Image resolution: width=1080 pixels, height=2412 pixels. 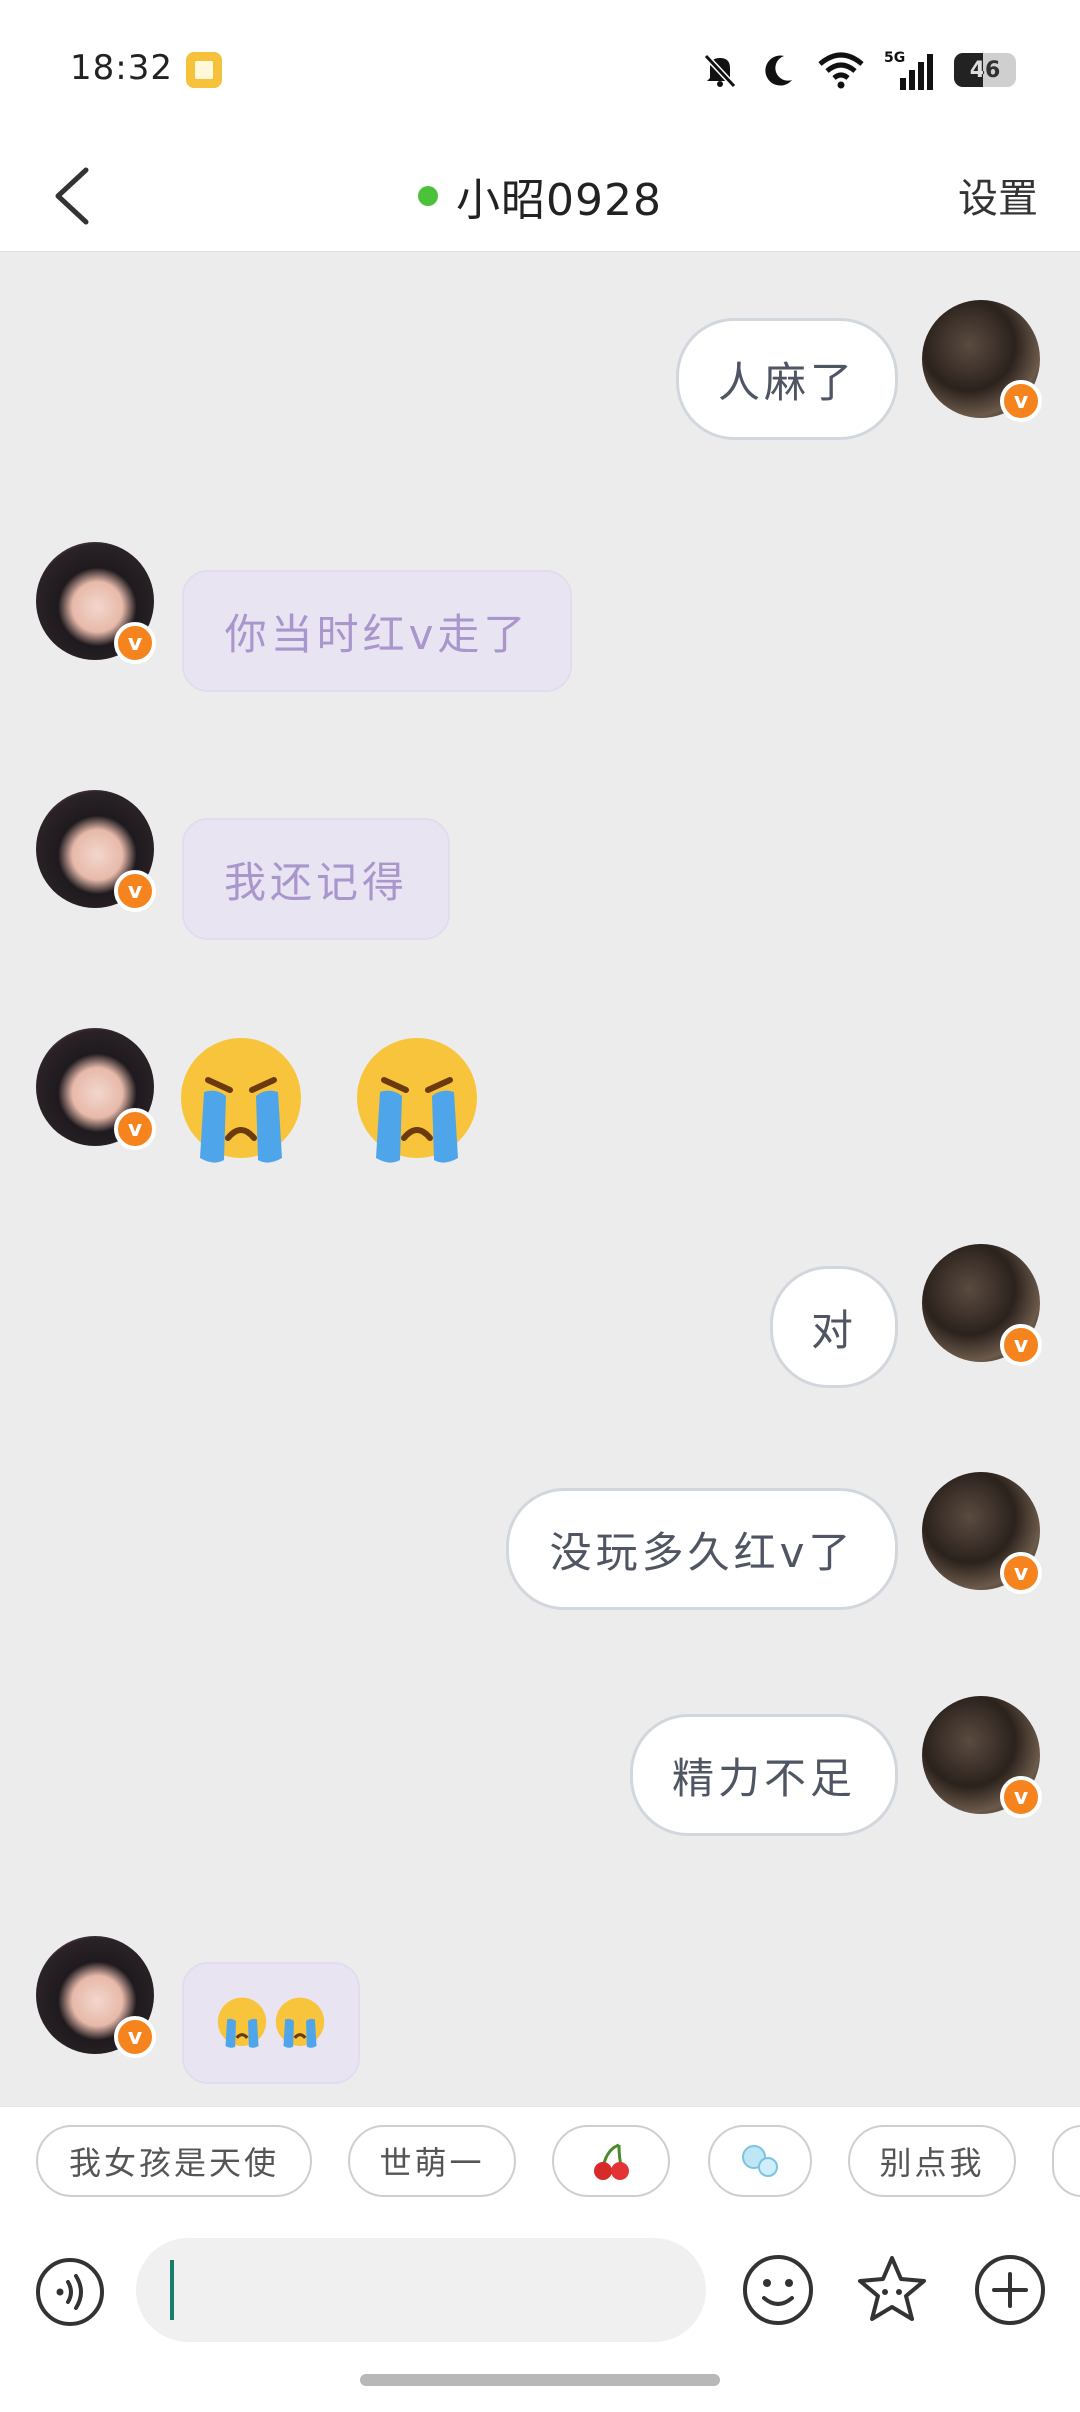 I want to click on bubbles-icon, so click(x=760, y=2161).